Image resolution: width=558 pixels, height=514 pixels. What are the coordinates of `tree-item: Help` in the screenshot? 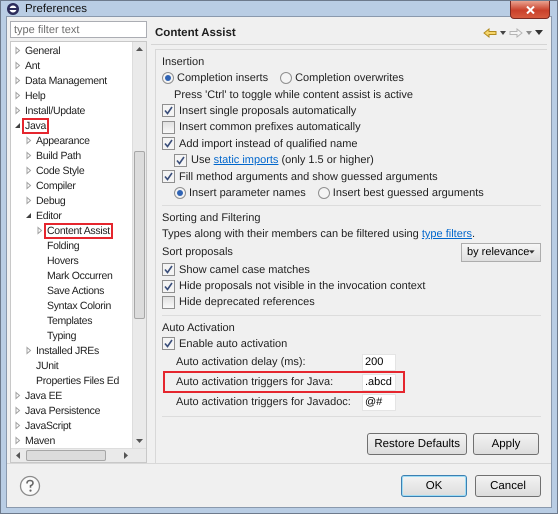 It's located at (35, 96).